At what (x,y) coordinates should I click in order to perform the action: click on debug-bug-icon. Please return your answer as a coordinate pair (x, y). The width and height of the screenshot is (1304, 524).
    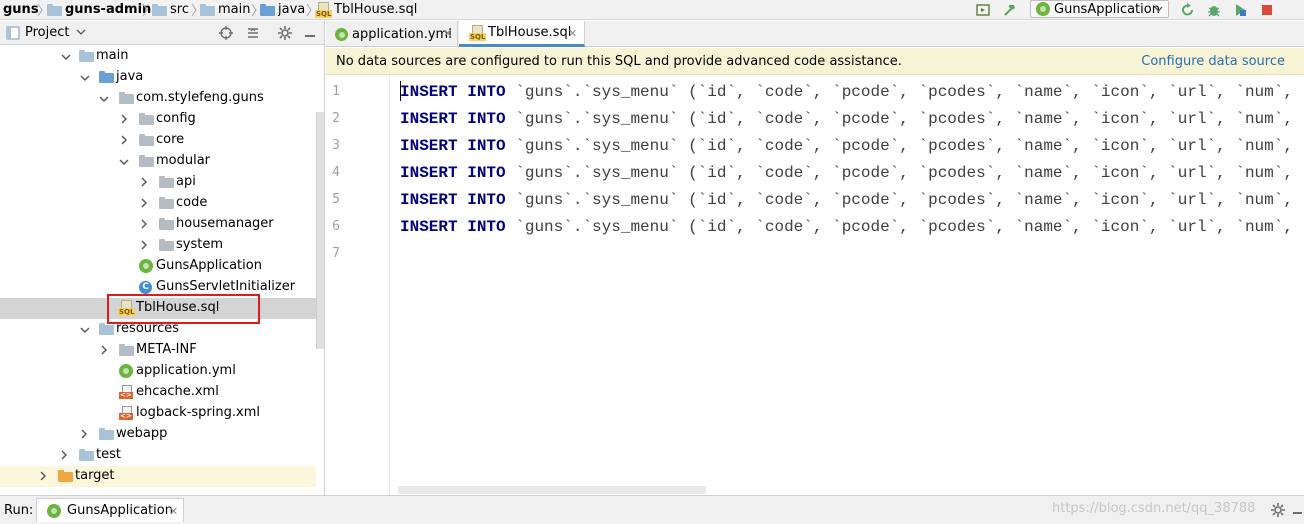
    Looking at the image, I should click on (1214, 10).